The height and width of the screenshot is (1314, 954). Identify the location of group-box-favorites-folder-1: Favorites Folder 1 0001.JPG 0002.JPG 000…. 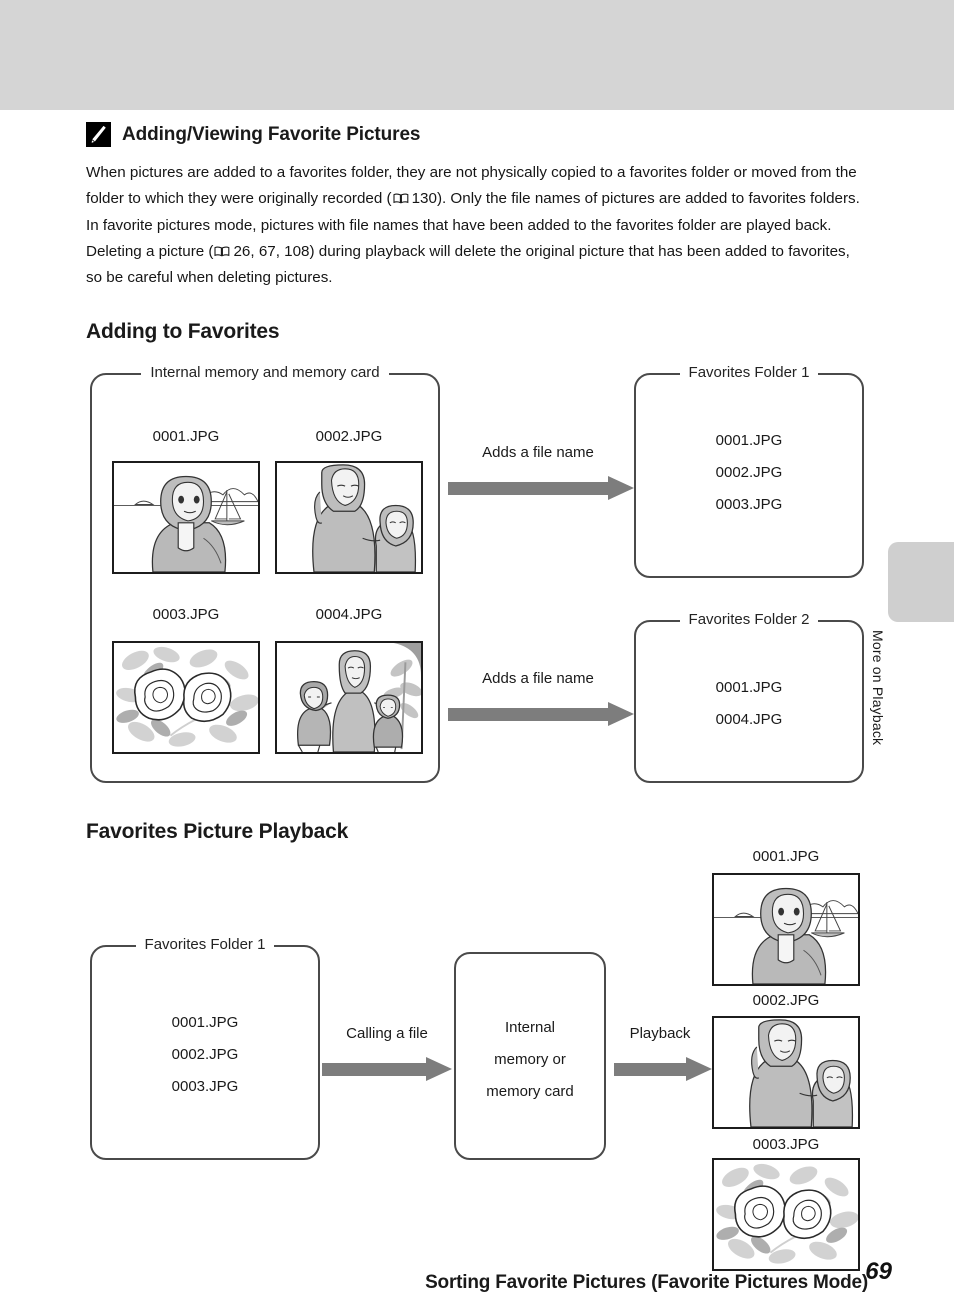
(749, 471).